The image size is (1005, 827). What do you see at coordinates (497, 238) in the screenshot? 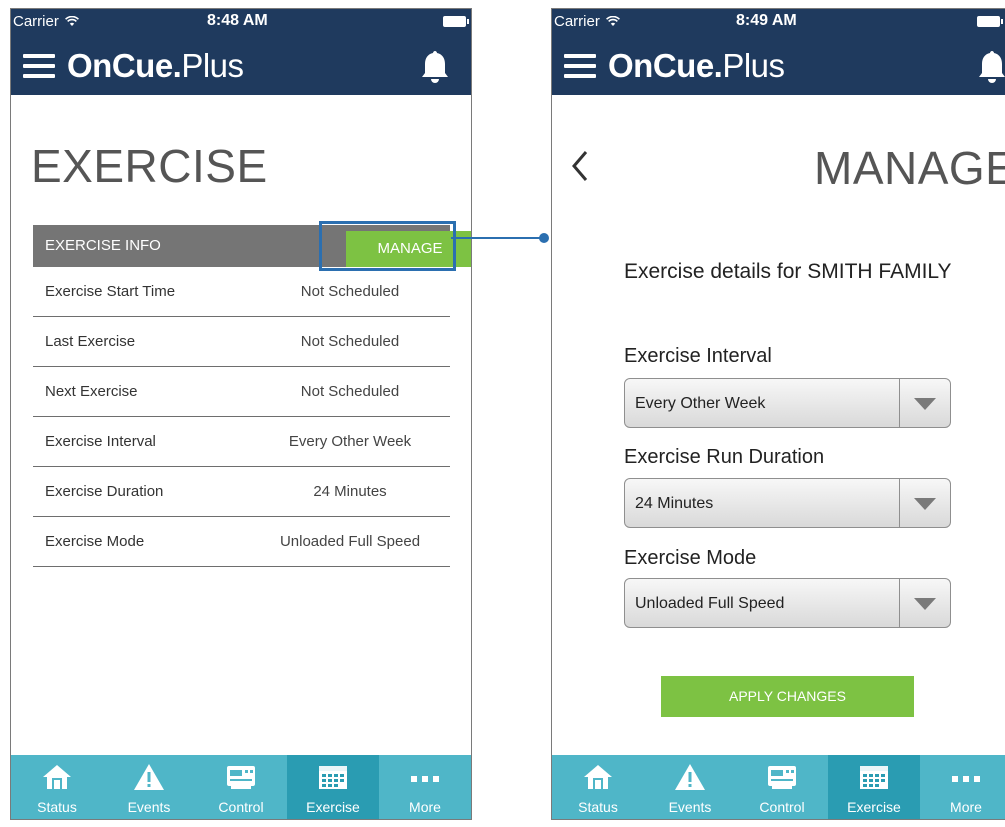
I see `callout-connector-line` at bounding box center [497, 238].